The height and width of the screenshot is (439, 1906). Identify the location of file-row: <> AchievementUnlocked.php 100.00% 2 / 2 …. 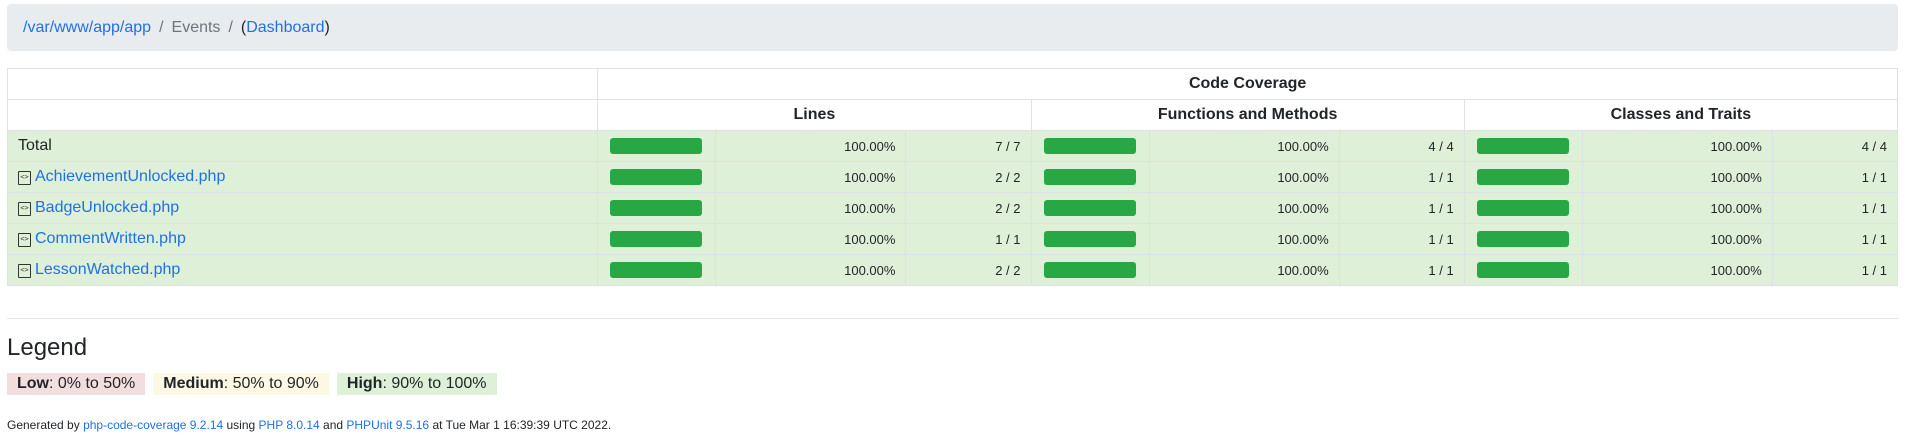
(952, 177).